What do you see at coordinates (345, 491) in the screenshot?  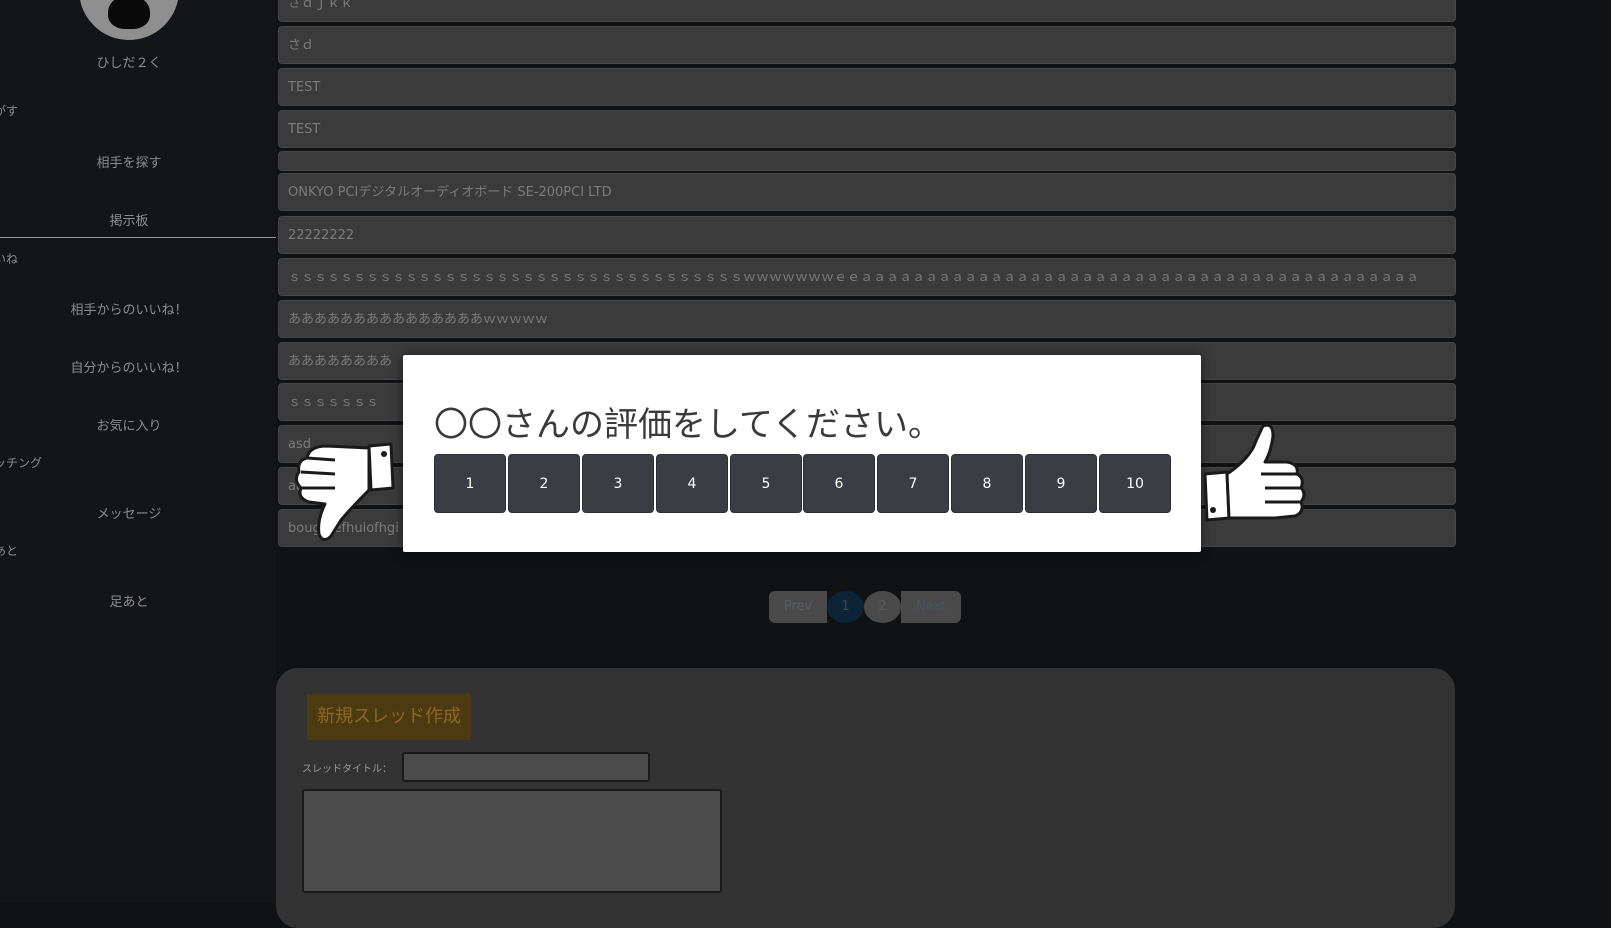 I see `thumbs-down-icon` at bounding box center [345, 491].